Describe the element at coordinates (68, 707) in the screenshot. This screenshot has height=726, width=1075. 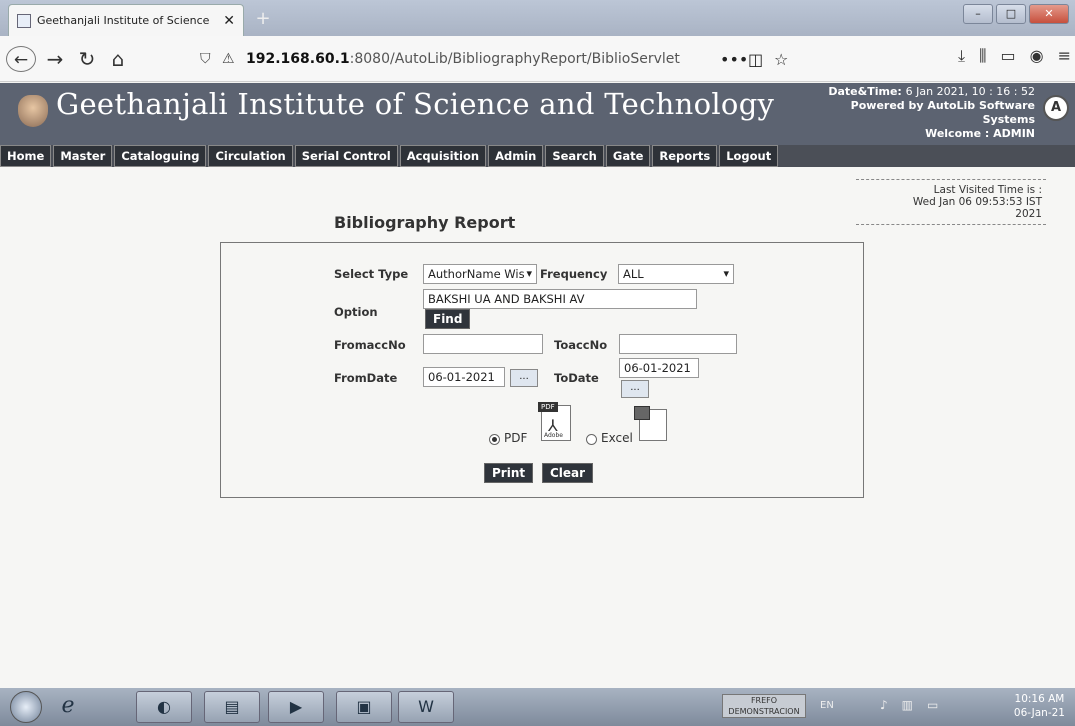
I see `internet-explorer-icon: ℯ` at that location.